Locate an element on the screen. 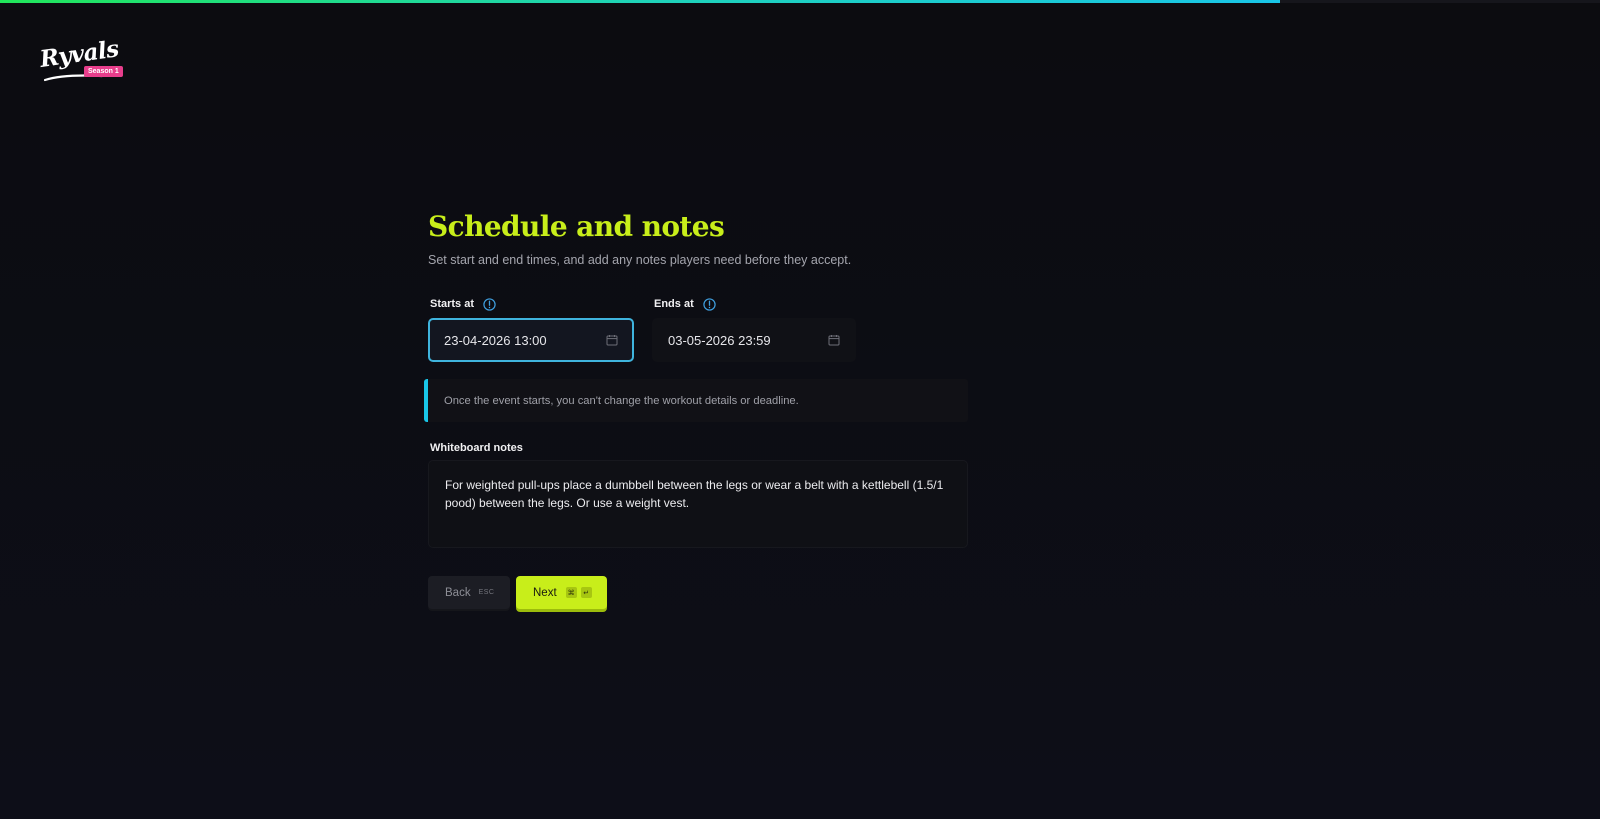  back-button: Back ESC is located at coordinates (469, 592).